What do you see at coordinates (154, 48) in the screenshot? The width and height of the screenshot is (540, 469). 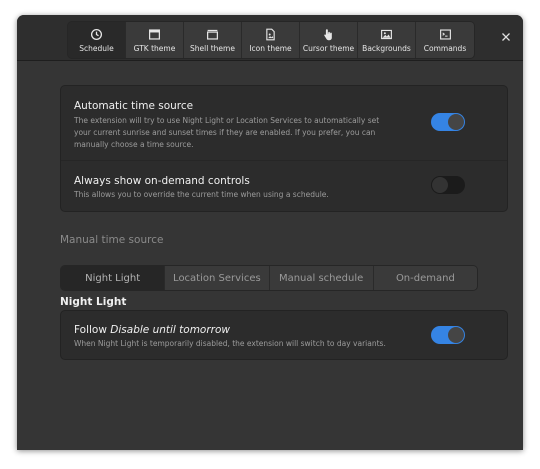 I see `tab-label: GTK theme` at bounding box center [154, 48].